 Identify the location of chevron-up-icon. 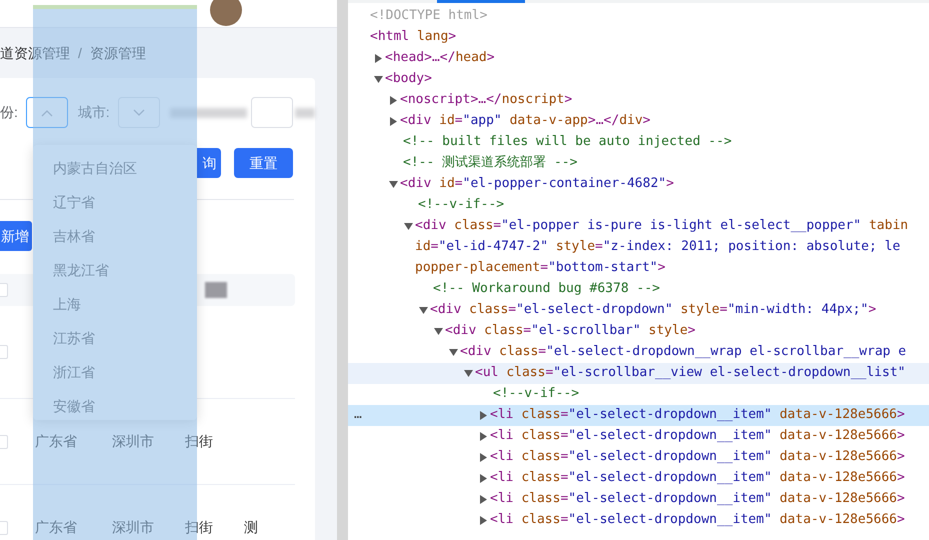
(46, 112).